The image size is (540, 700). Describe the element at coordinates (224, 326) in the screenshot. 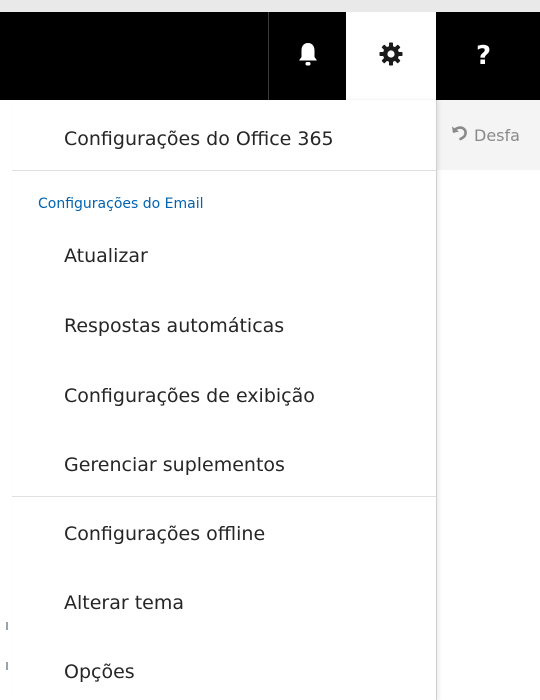

I see `menu-item-automatic-replies: Respostas automáticas` at that location.